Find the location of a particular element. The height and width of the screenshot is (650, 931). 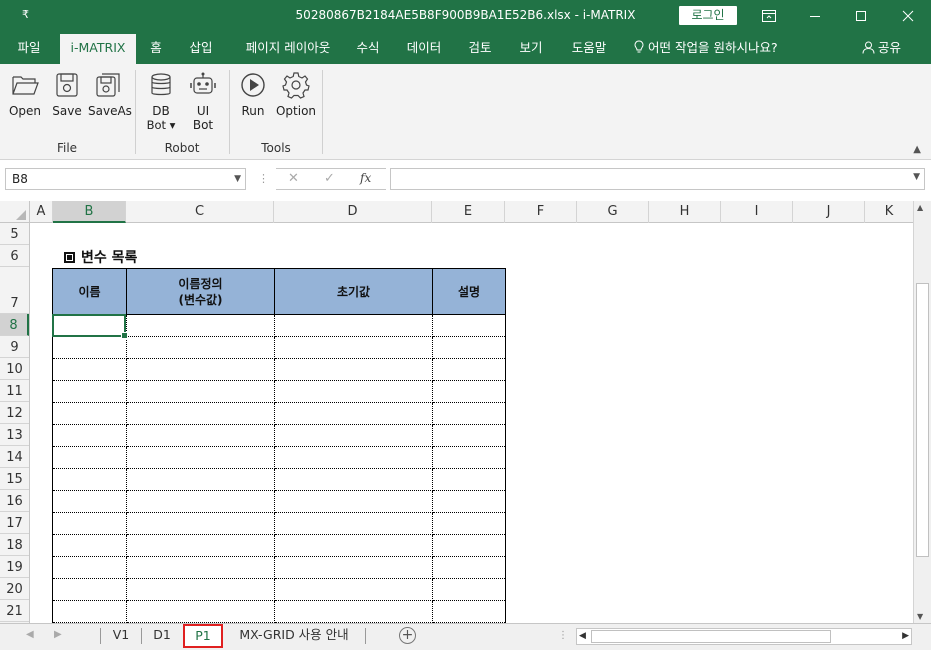

row-header: 13 is located at coordinates (14, 435).